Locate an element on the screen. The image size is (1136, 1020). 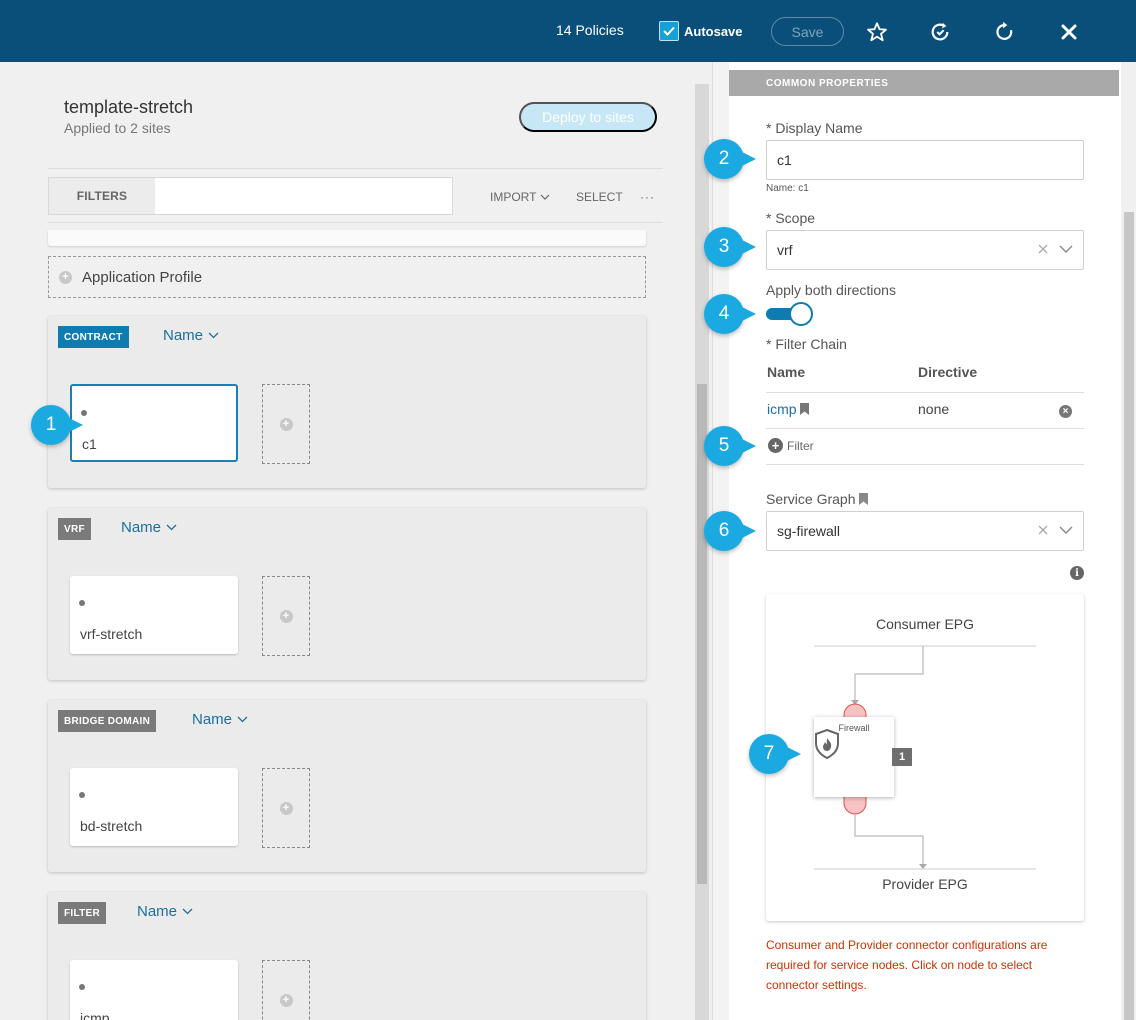
select-button: SELECT is located at coordinates (599, 197).